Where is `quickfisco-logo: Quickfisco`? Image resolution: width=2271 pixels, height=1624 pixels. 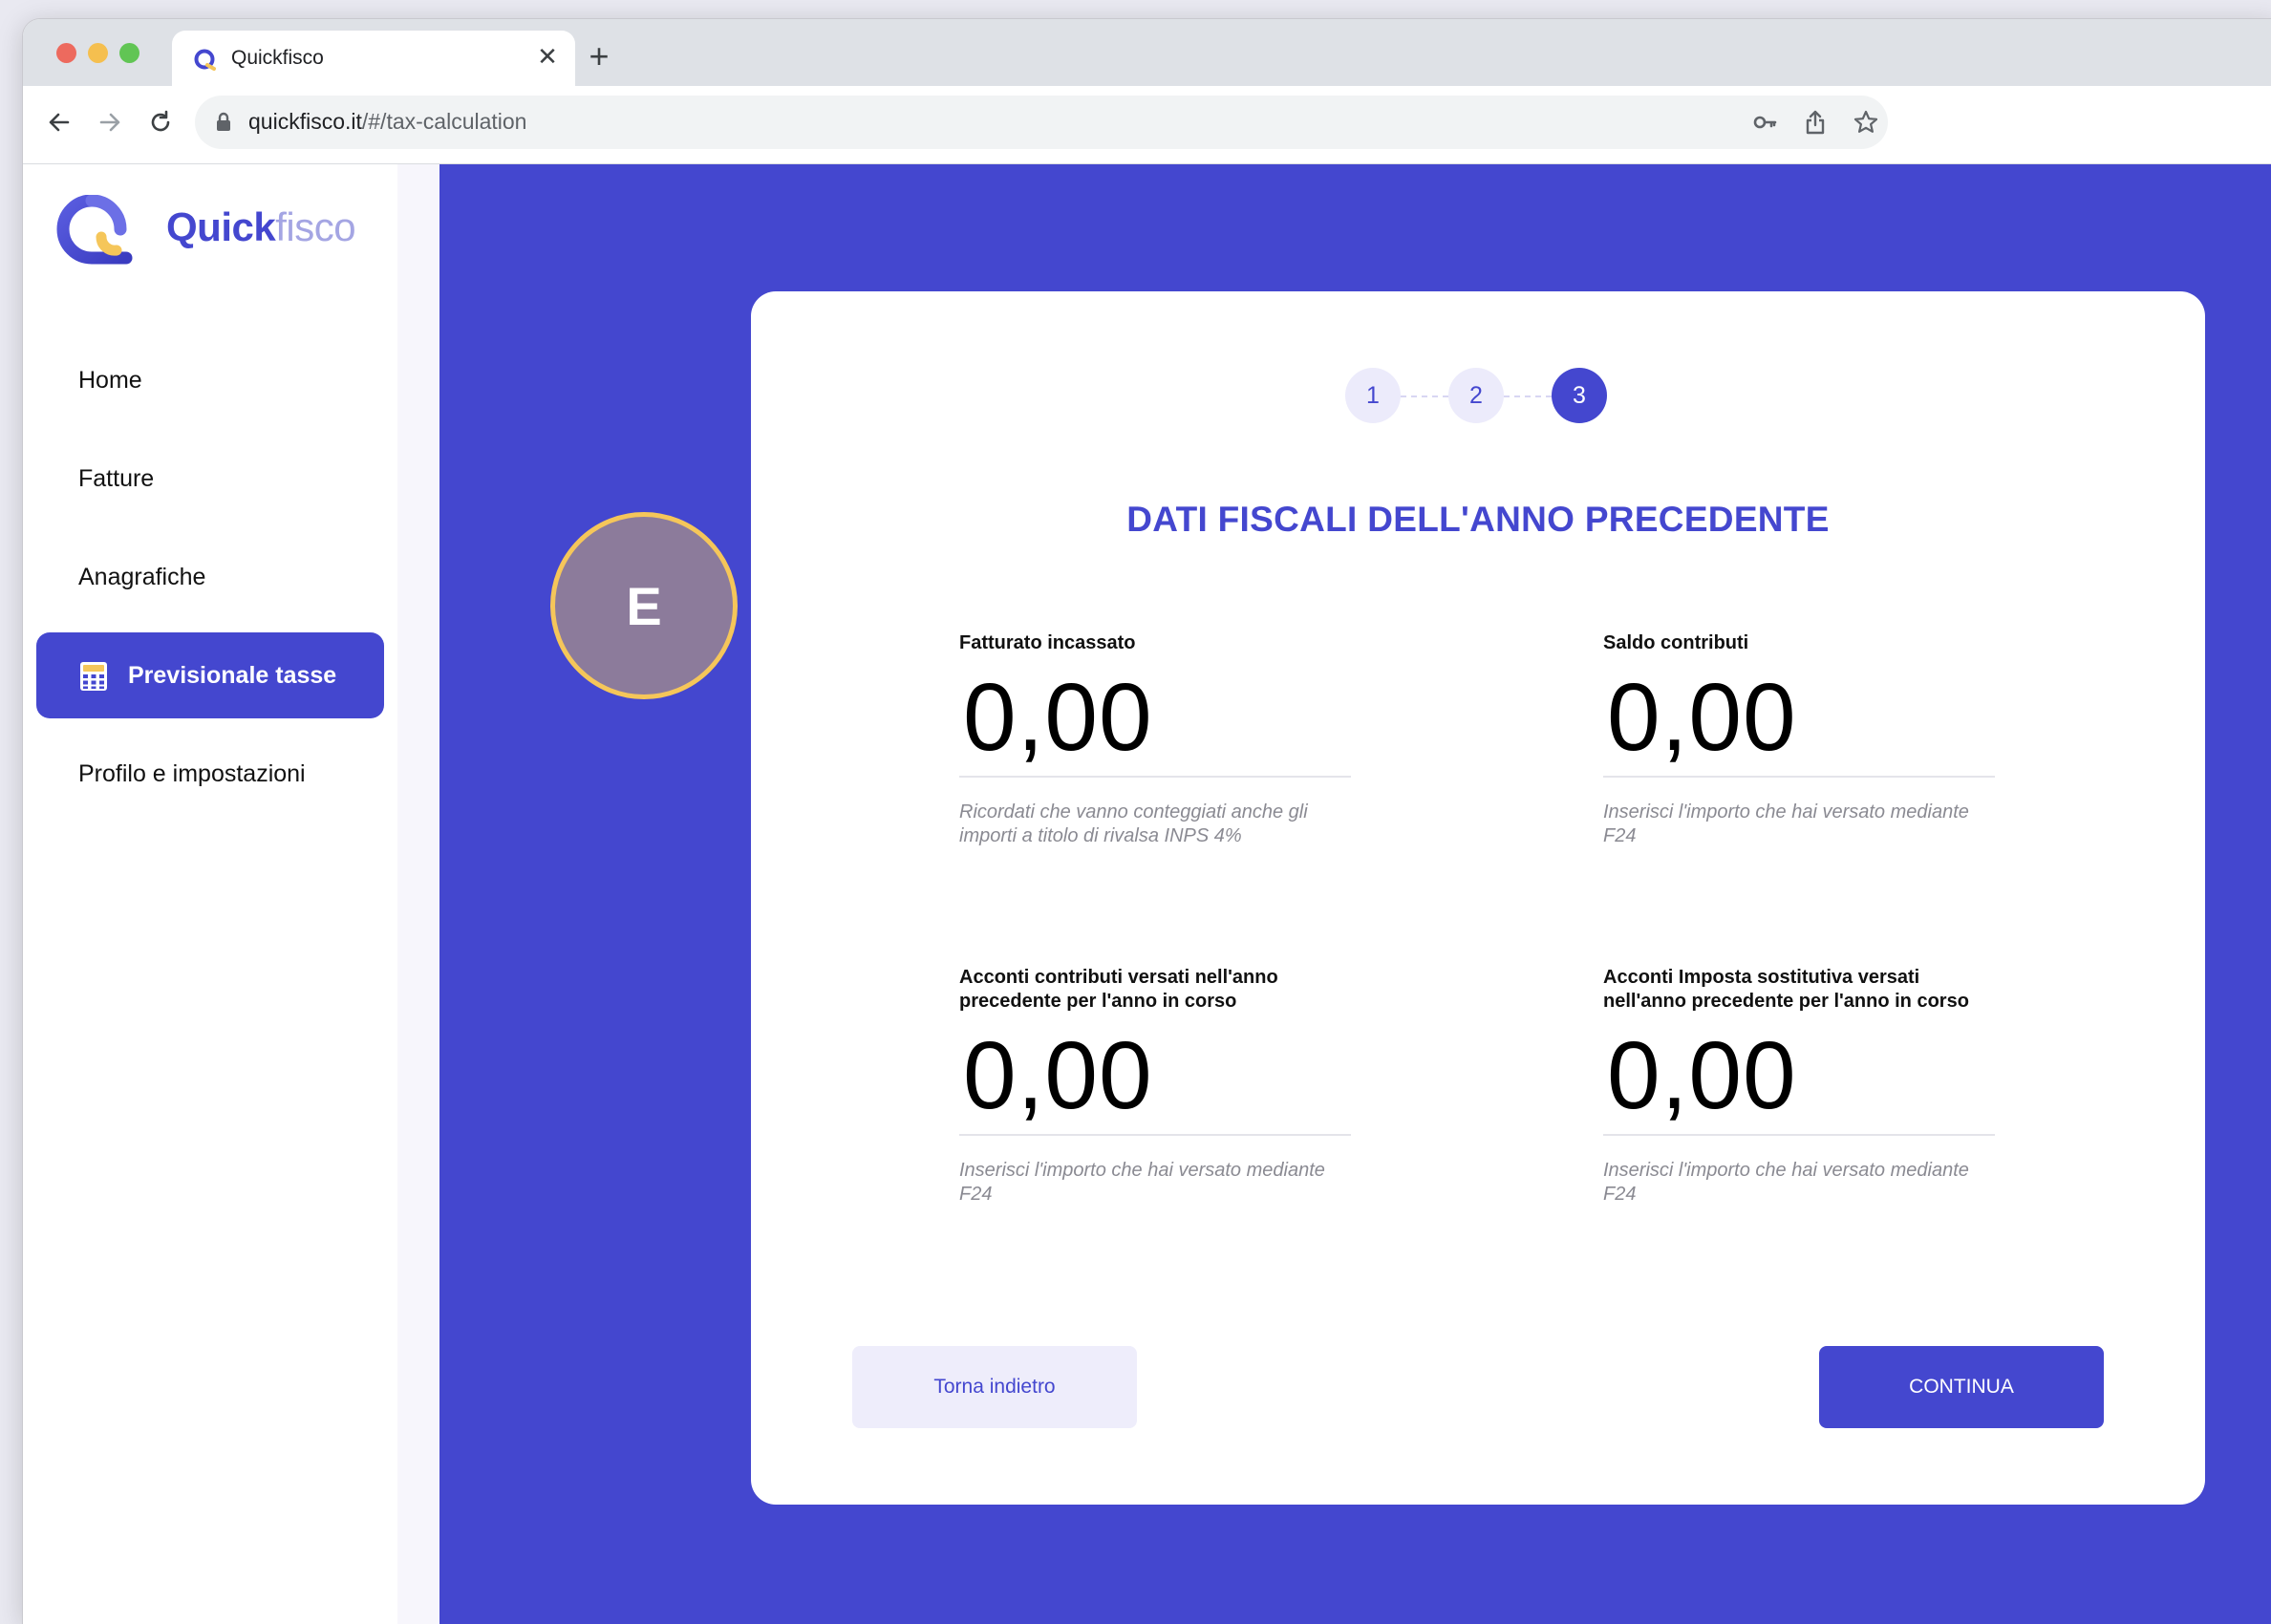
quickfisco-logo: Quickfisco is located at coordinates (205, 230).